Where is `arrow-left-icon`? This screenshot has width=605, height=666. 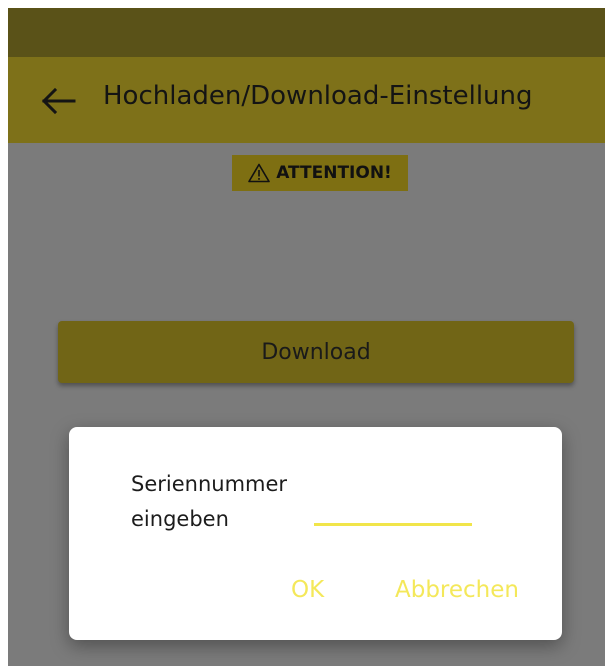 arrow-left-icon is located at coordinates (58, 101).